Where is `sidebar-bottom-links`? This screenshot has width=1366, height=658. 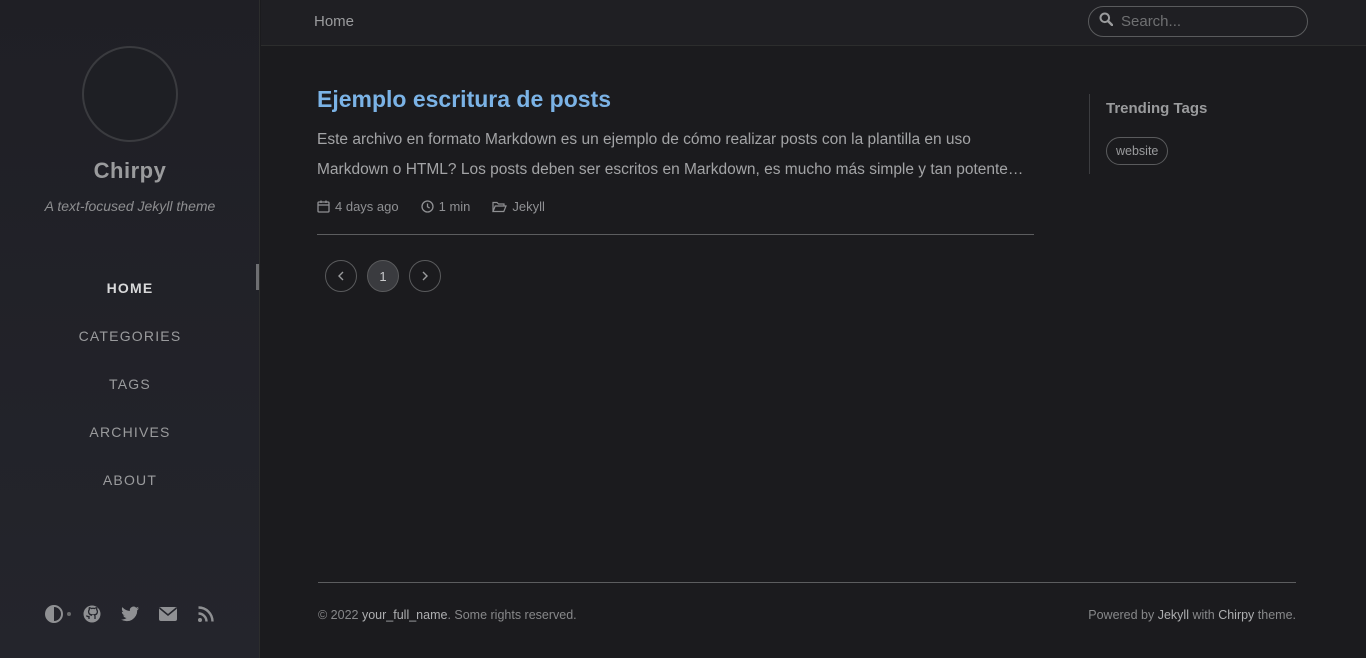 sidebar-bottom-links is located at coordinates (130, 614).